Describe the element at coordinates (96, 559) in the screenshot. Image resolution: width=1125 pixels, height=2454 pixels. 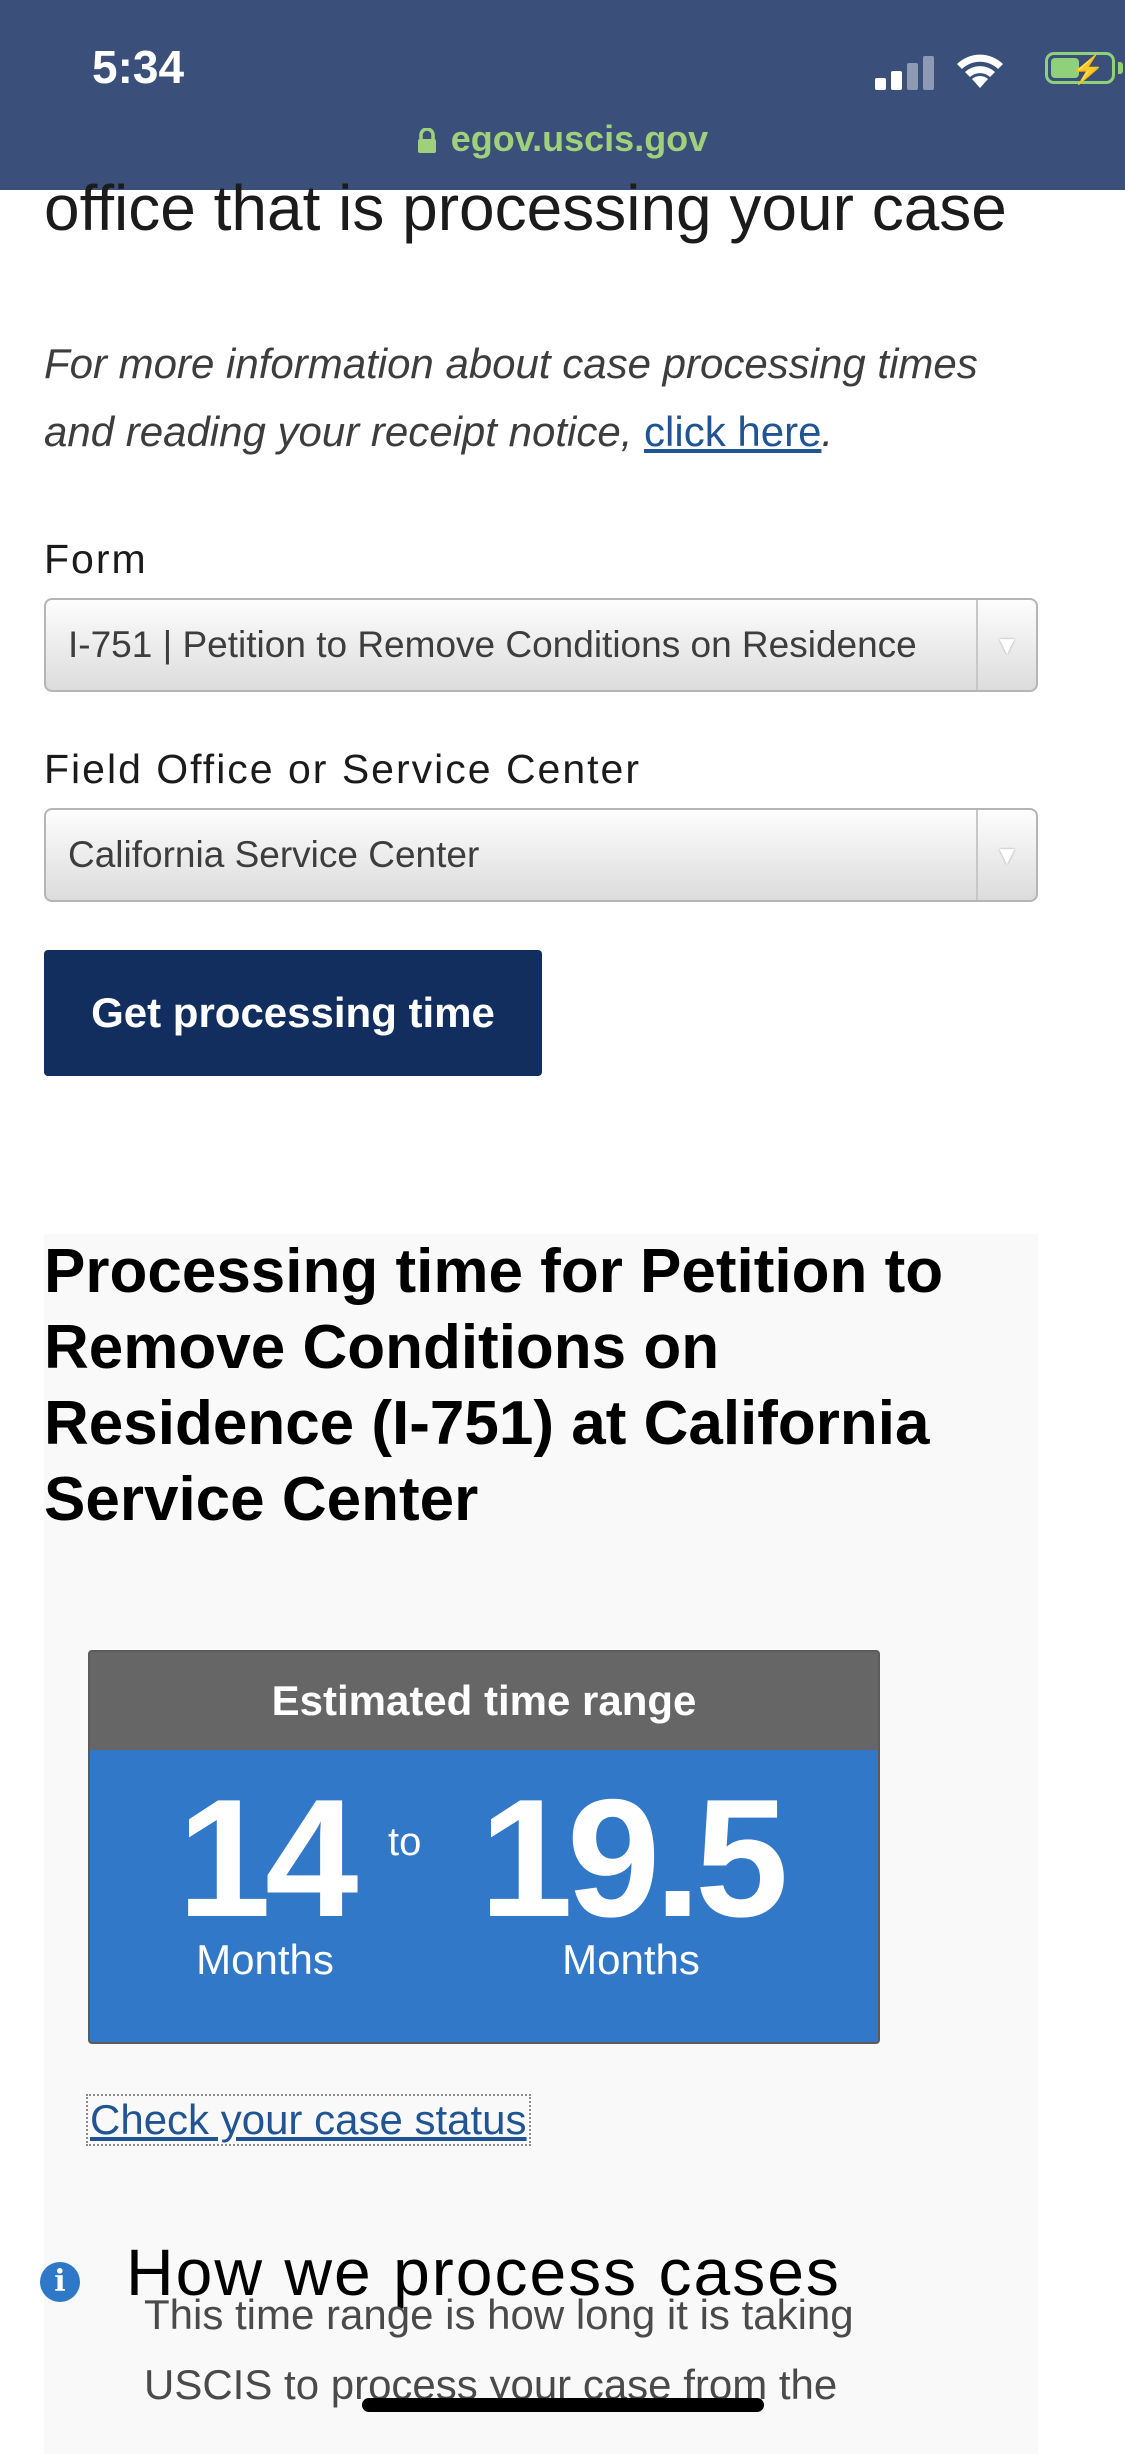
I see `form-label: Form` at that location.